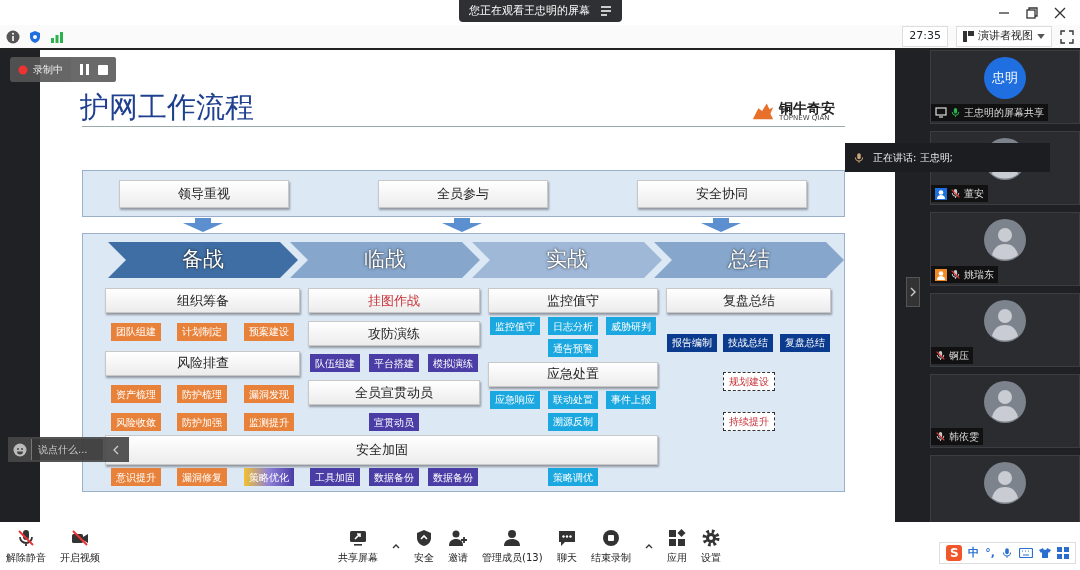 This screenshot has height=570, width=1080. What do you see at coordinates (136, 422) in the screenshot?
I see `tag: 风险收敛` at bounding box center [136, 422].